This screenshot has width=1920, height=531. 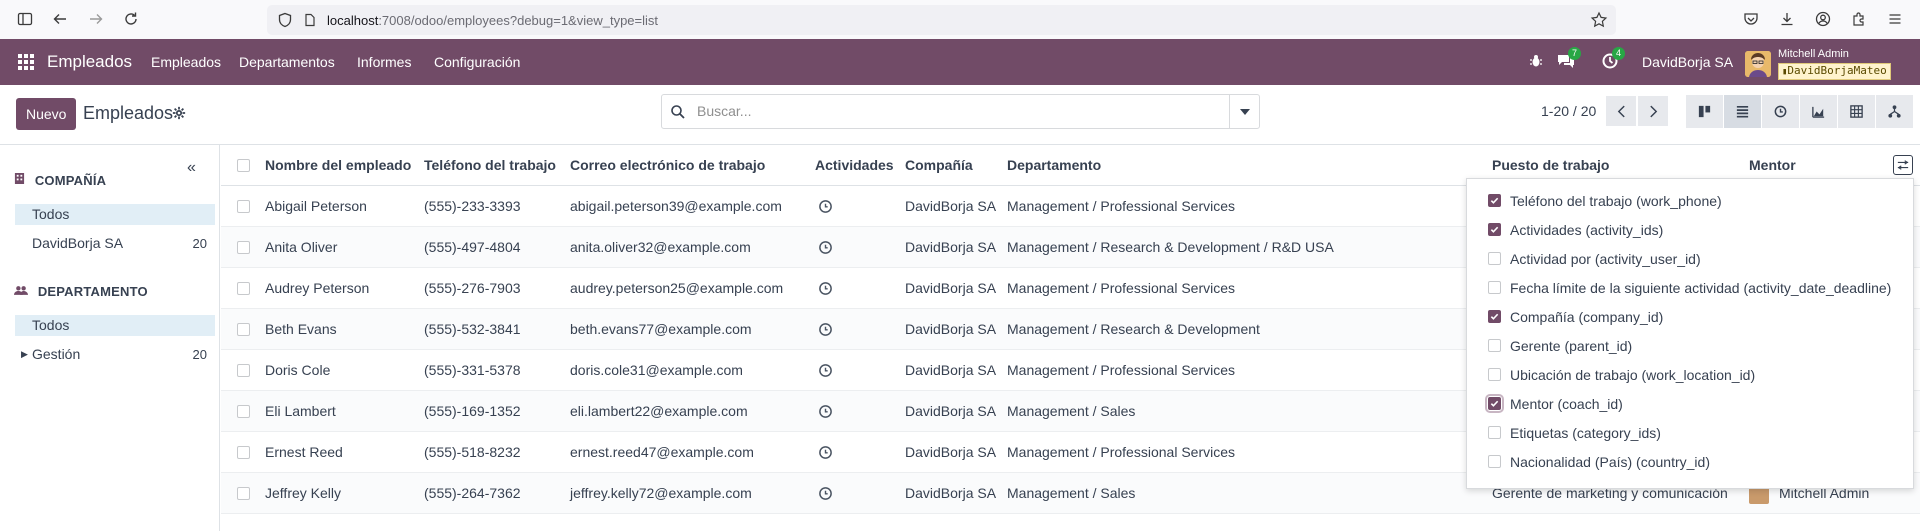 I want to click on cell-company: DavidBorja SA, so click(x=951, y=329).